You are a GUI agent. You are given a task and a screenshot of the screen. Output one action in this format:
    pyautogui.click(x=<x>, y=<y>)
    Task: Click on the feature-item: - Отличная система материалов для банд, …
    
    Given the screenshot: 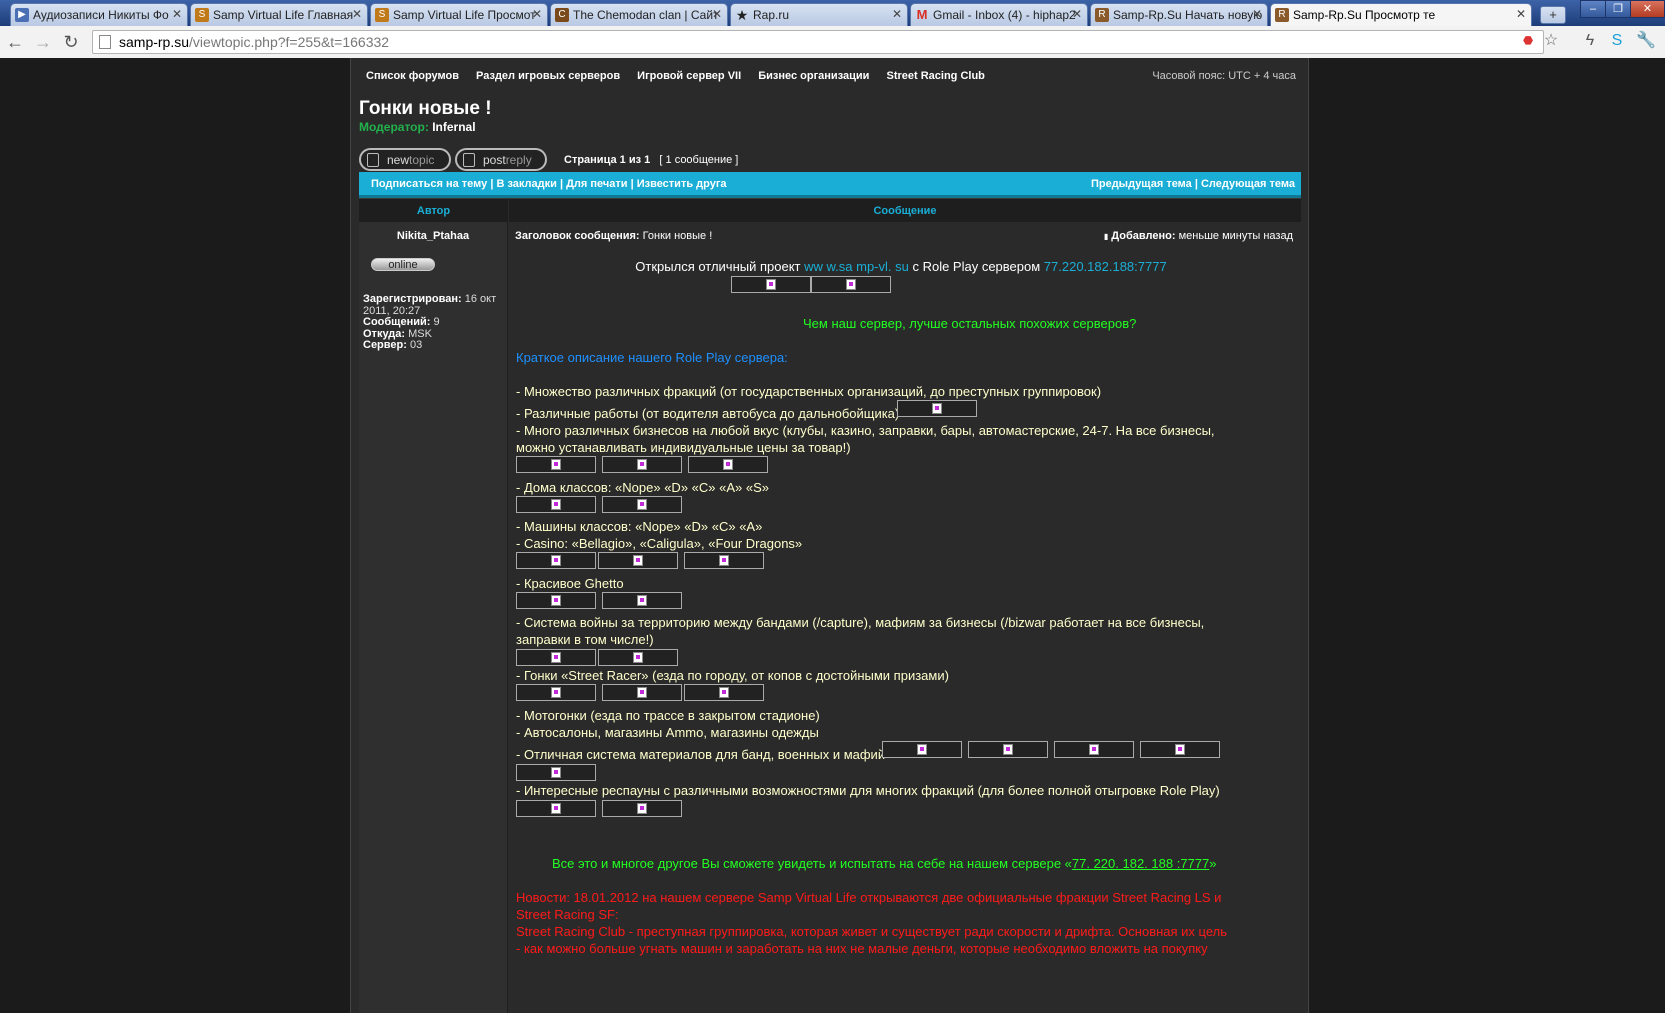 What is the action you would take?
    pyautogui.click(x=701, y=754)
    